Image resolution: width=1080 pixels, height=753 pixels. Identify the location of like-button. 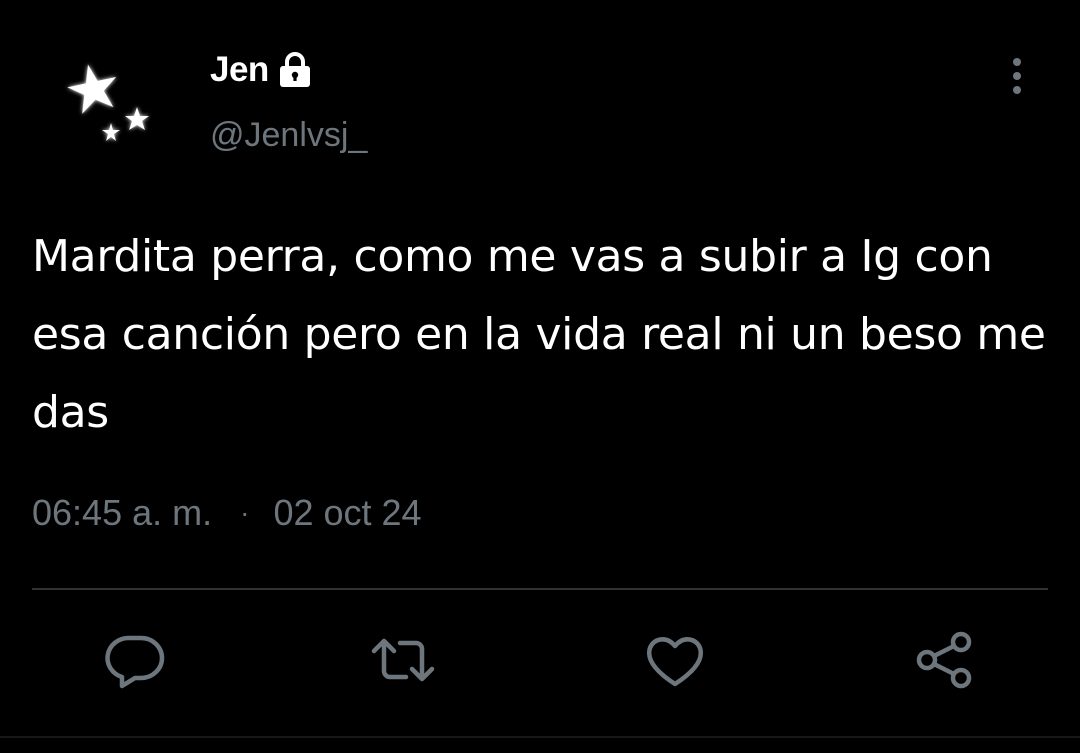
(675, 660).